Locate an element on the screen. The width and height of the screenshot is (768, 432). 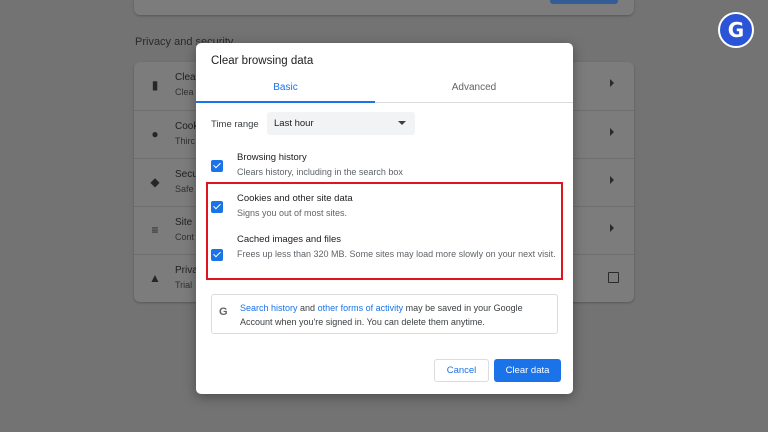
background-row-title: Priva is located at coordinates (186, 270).